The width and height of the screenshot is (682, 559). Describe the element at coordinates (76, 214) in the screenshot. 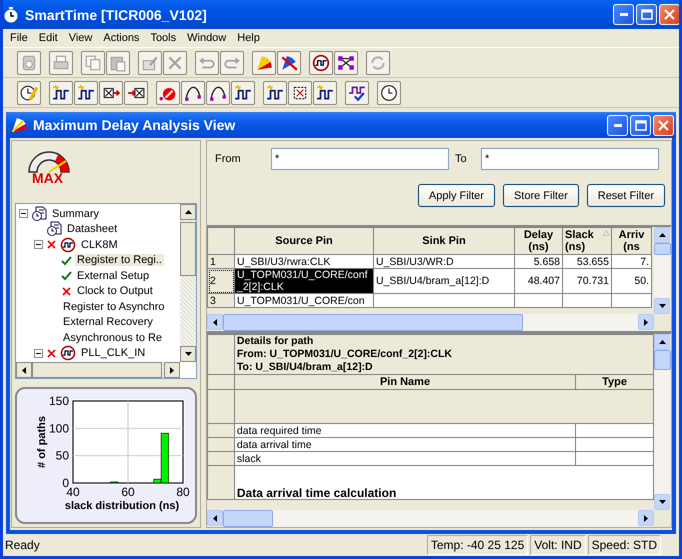

I see `tree-item: Summary` at that location.